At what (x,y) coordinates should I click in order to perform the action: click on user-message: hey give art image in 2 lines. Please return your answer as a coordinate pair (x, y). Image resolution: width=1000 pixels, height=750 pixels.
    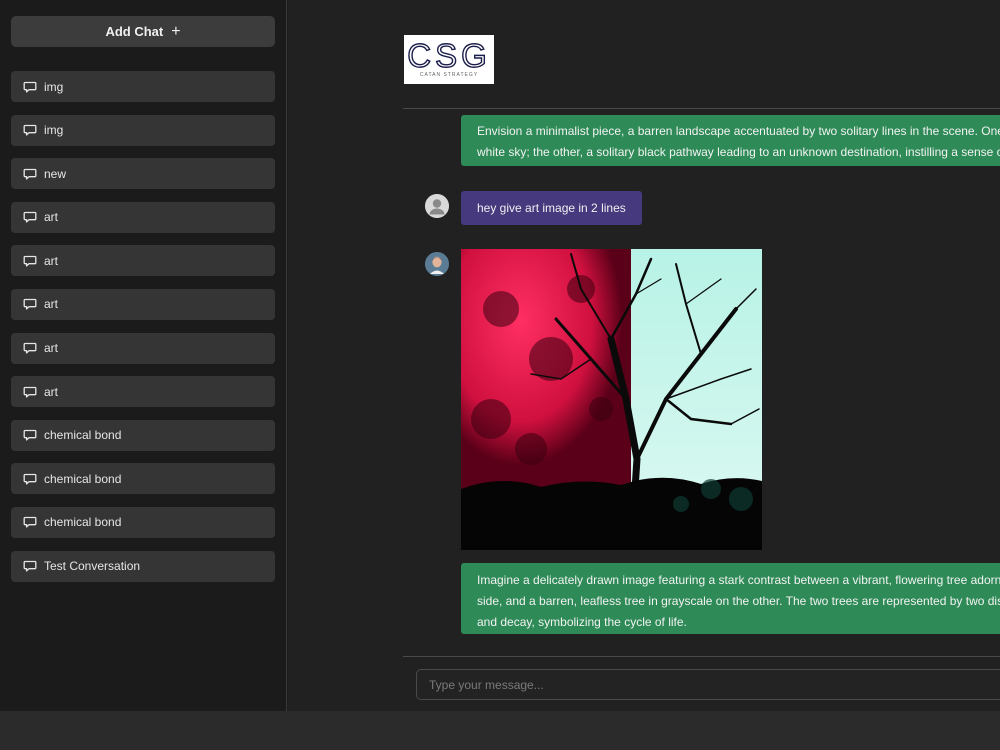
    Looking at the image, I should click on (551, 208).